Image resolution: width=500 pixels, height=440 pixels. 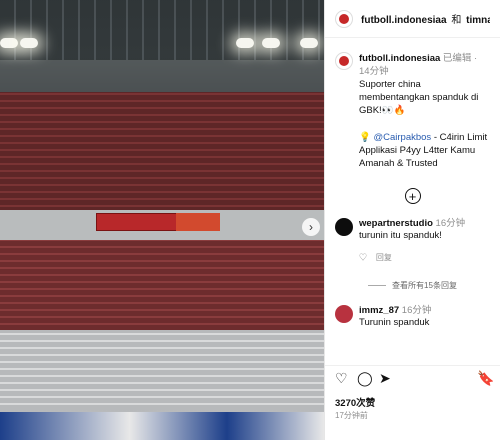 I want to click on header-username: futboll.indonesiaa, so click(x=404, y=20).